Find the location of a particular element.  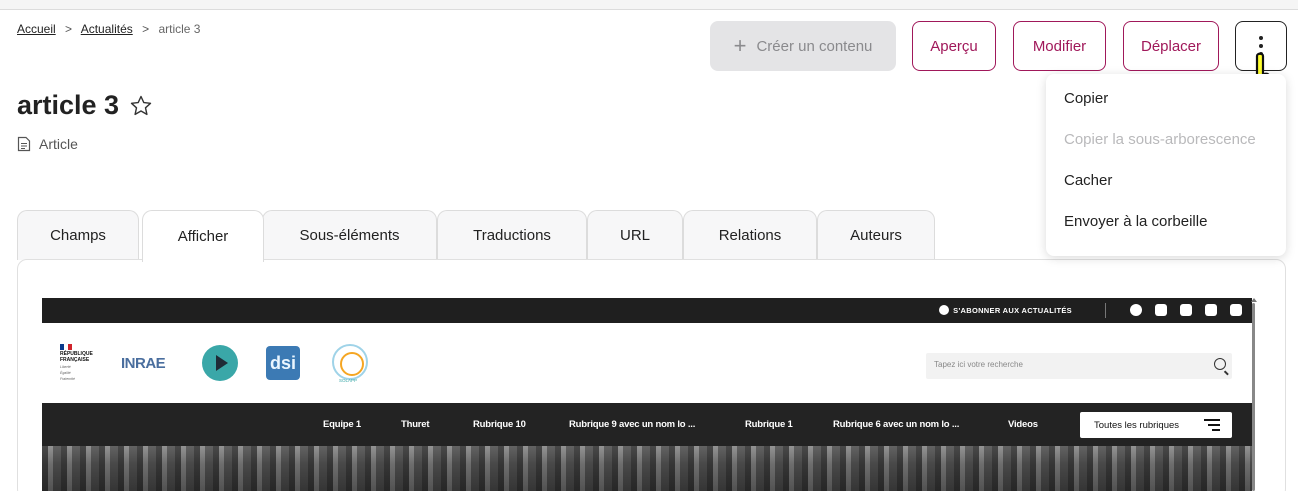

tab-display: Afficher is located at coordinates (203, 236).